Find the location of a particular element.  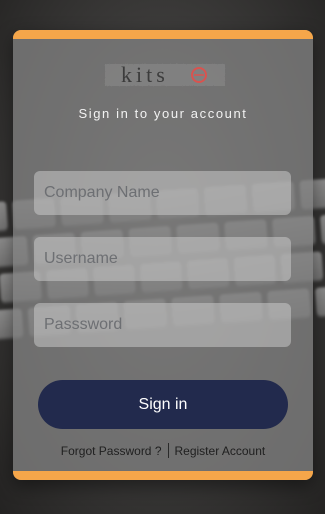

company-name-input is located at coordinates (162, 193).